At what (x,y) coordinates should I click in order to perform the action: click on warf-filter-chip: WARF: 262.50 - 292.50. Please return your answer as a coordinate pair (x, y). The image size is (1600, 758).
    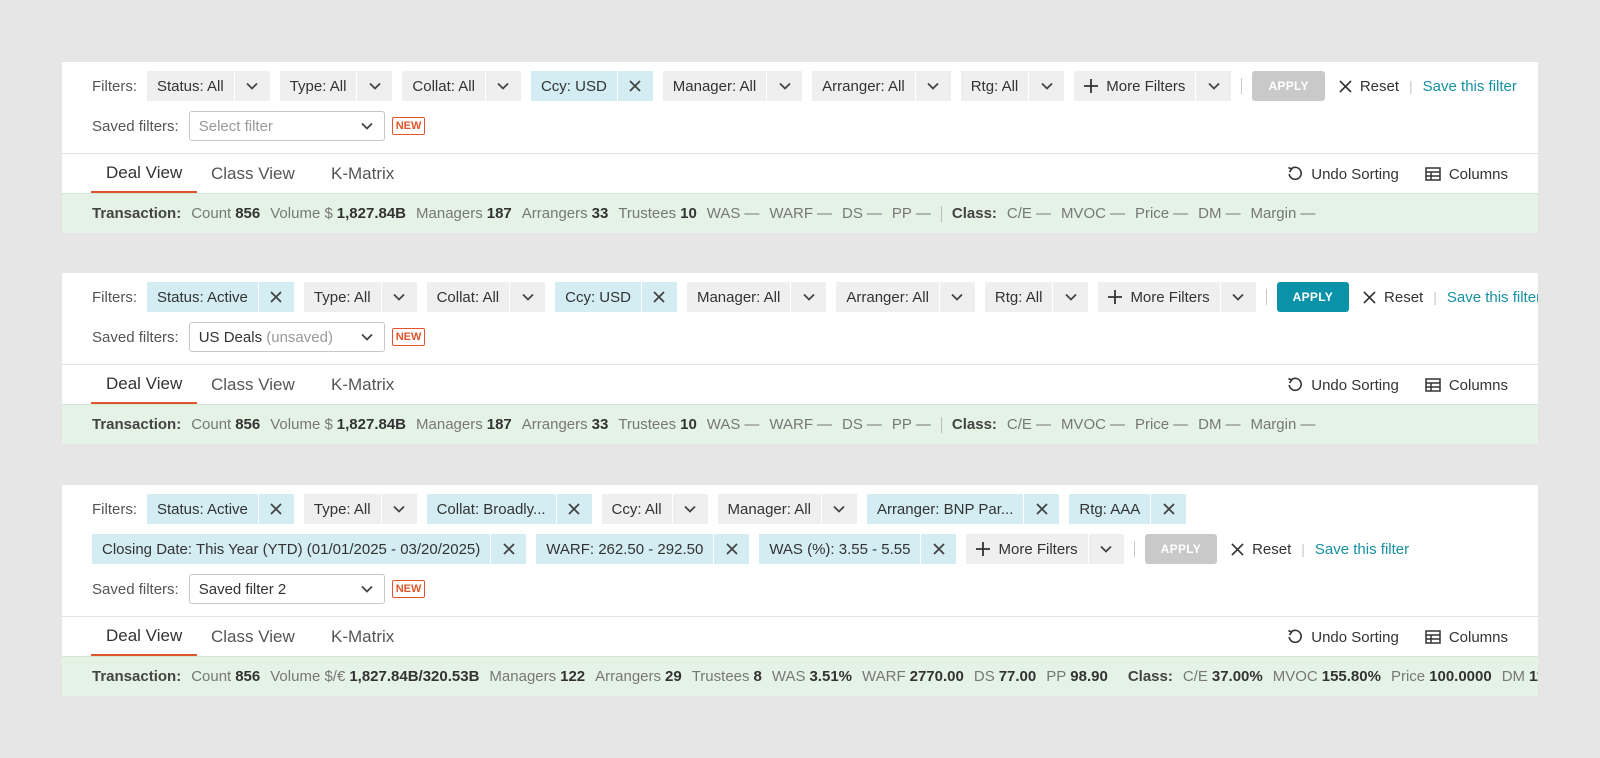
    Looking at the image, I should click on (643, 549).